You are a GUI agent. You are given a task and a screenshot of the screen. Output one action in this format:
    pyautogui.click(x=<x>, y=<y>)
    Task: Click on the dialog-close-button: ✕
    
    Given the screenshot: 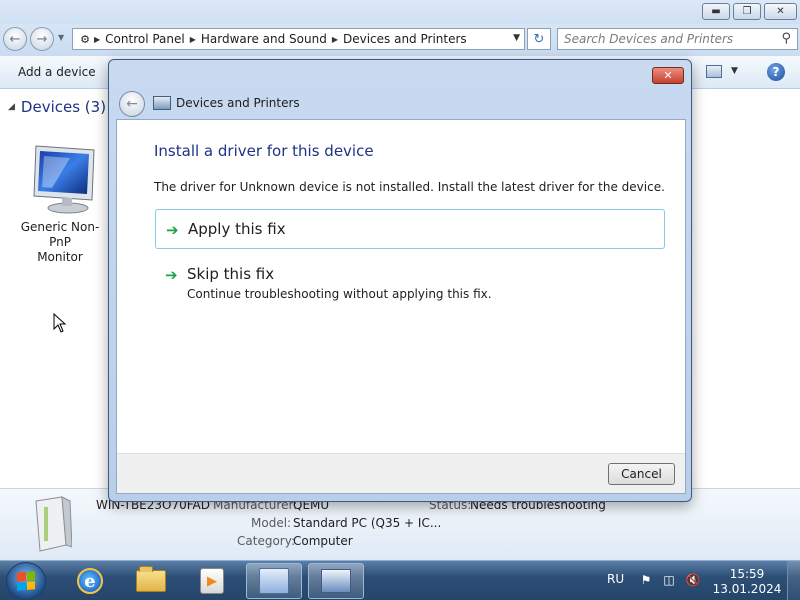 What is the action you would take?
    pyautogui.click(x=668, y=75)
    